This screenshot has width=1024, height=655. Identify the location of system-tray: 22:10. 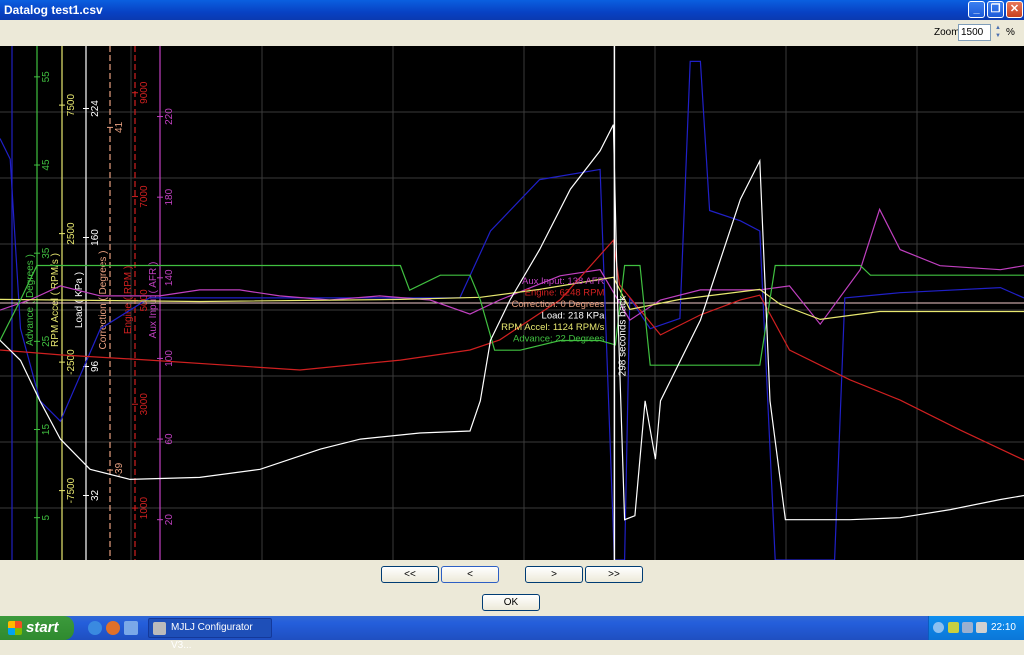
(976, 628).